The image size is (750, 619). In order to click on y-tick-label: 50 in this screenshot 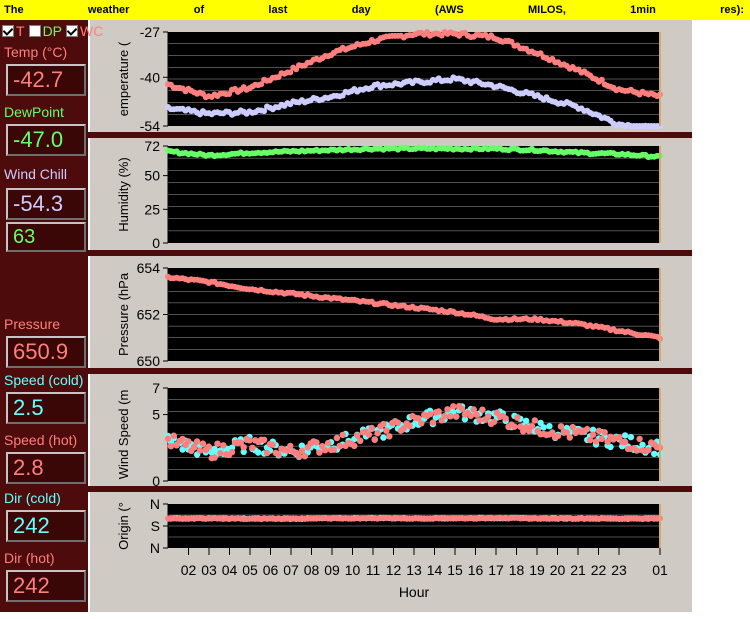, I will do `click(152, 176)`.